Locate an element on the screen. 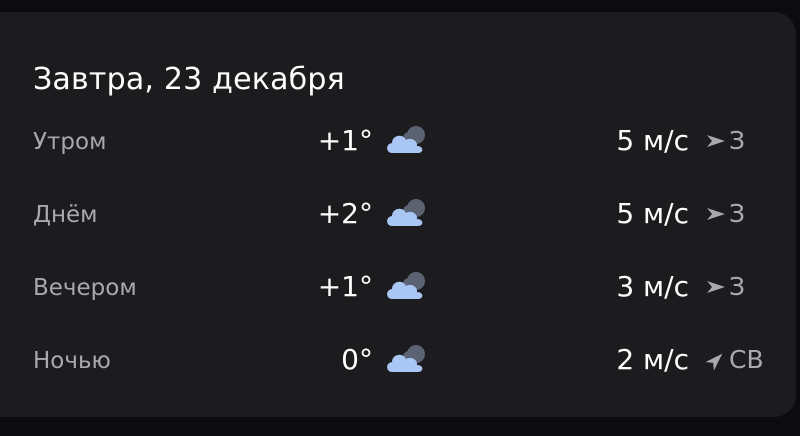 This screenshot has height=436, width=800. wind-speed: 3 м/с is located at coordinates (652, 286).